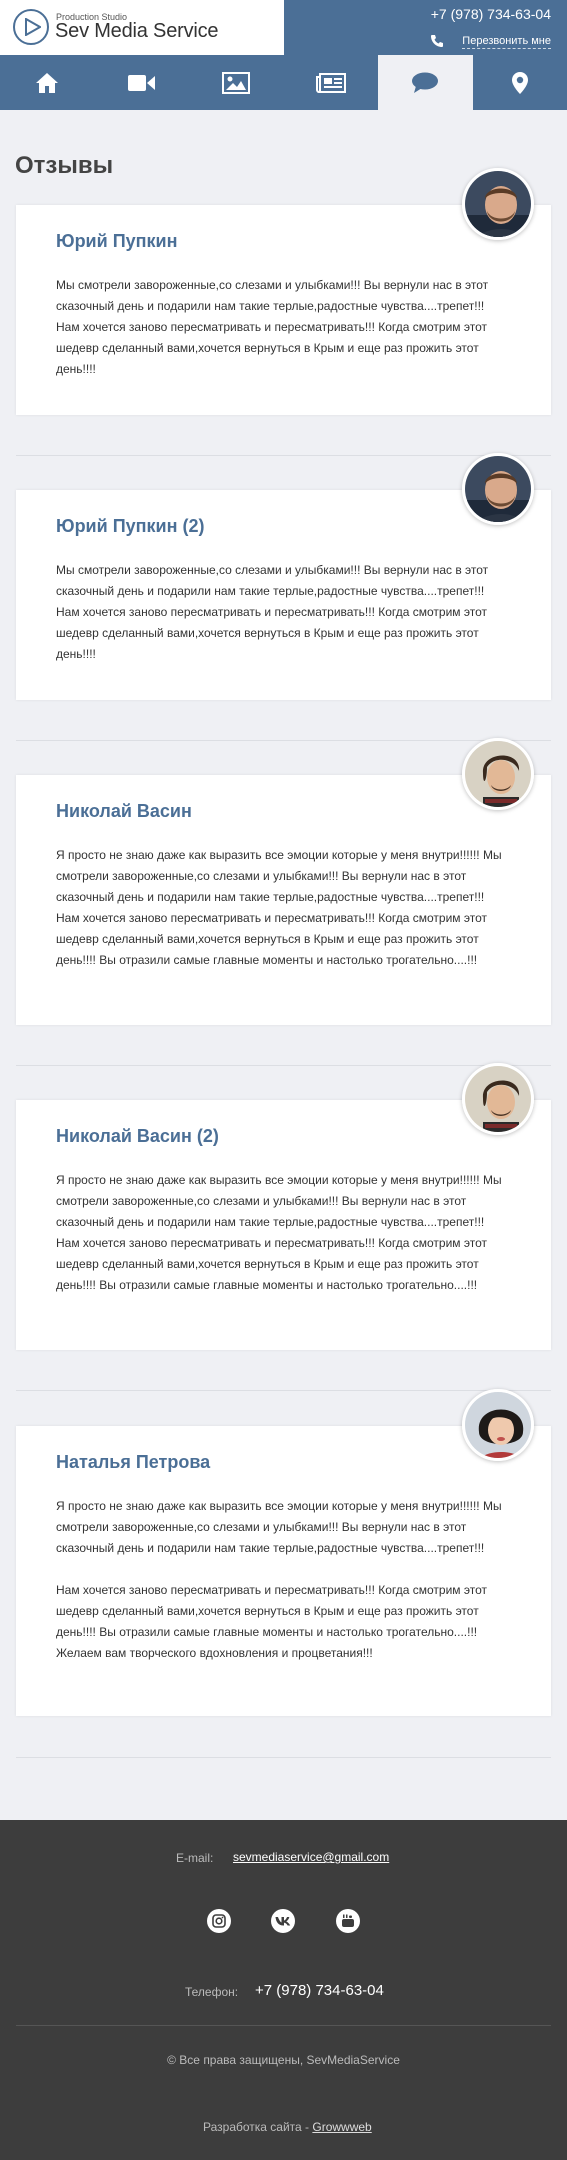 The height and width of the screenshot is (2160, 567). What do you see at coordinates (31, 27) in the screenshot?
I see `play-logo-icon` at bounding box center [31, 27].